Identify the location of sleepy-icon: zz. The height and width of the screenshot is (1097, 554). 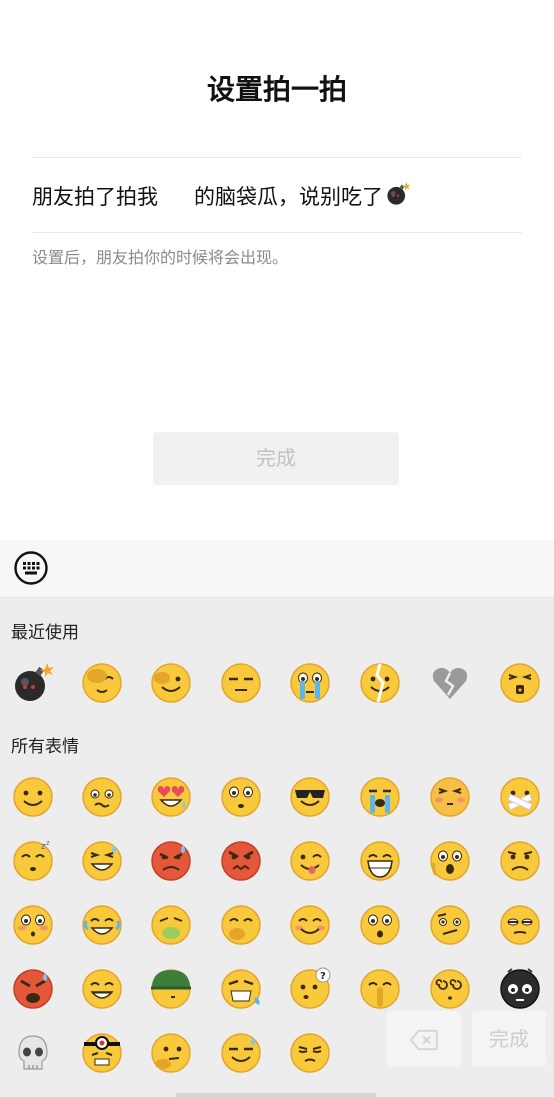
(33, 861).